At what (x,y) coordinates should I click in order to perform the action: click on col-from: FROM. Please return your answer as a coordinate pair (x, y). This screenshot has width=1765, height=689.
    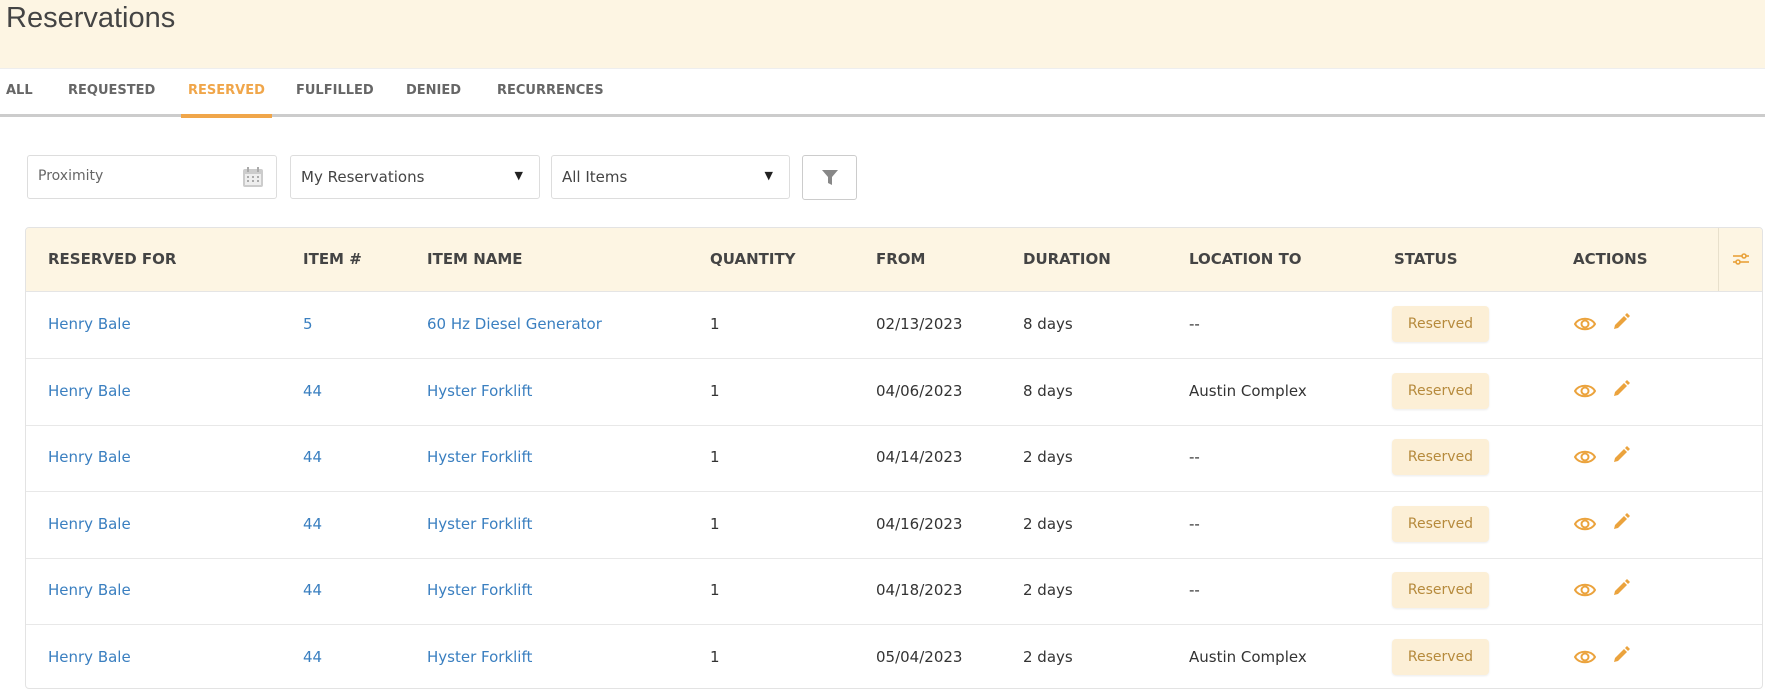
    Looking at the image, I should click on (900, 259).